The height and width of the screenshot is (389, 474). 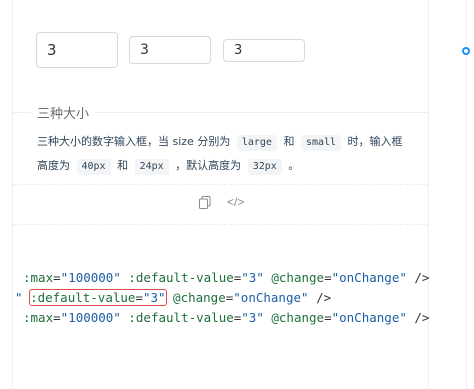 I want to click on actions-divider-bottom, so click(x=220, y=224).